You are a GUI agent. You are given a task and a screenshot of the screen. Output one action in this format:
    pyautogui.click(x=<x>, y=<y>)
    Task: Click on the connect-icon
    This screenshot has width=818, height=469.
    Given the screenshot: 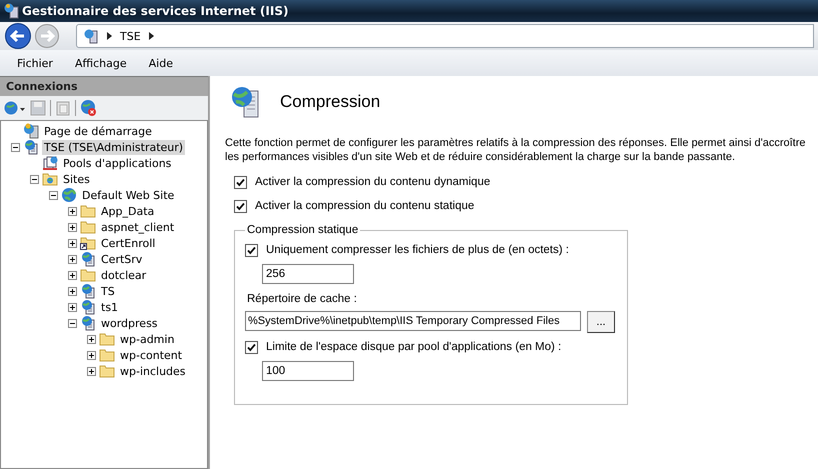 What is the action you would take?
    pyautogui.click(x=15, y=108)
    